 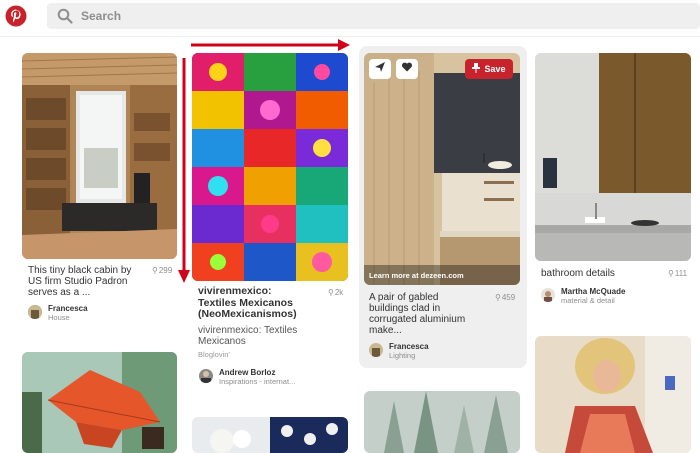 I want to click on pin-image-flowers-pattern, so click(x=270, y=435).